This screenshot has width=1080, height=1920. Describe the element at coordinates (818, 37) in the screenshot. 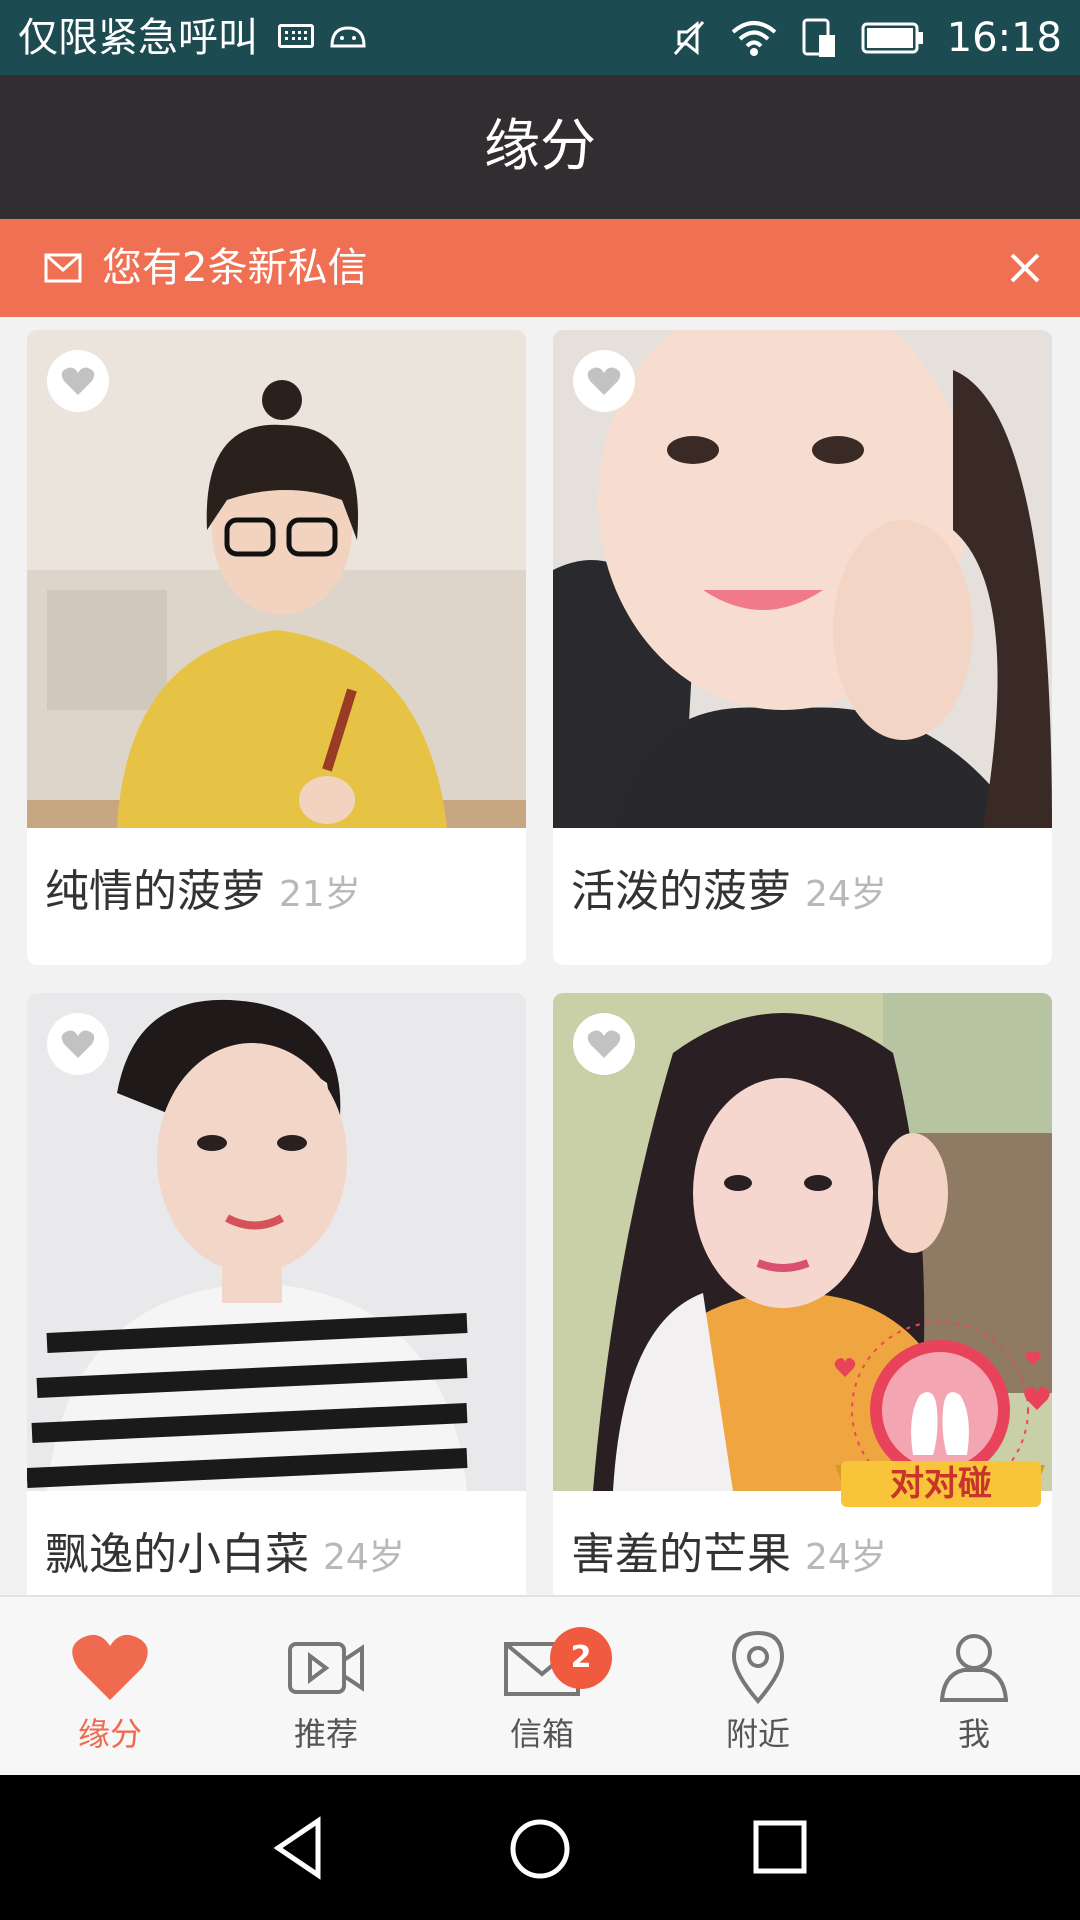

I see `sim-icon` at that location.